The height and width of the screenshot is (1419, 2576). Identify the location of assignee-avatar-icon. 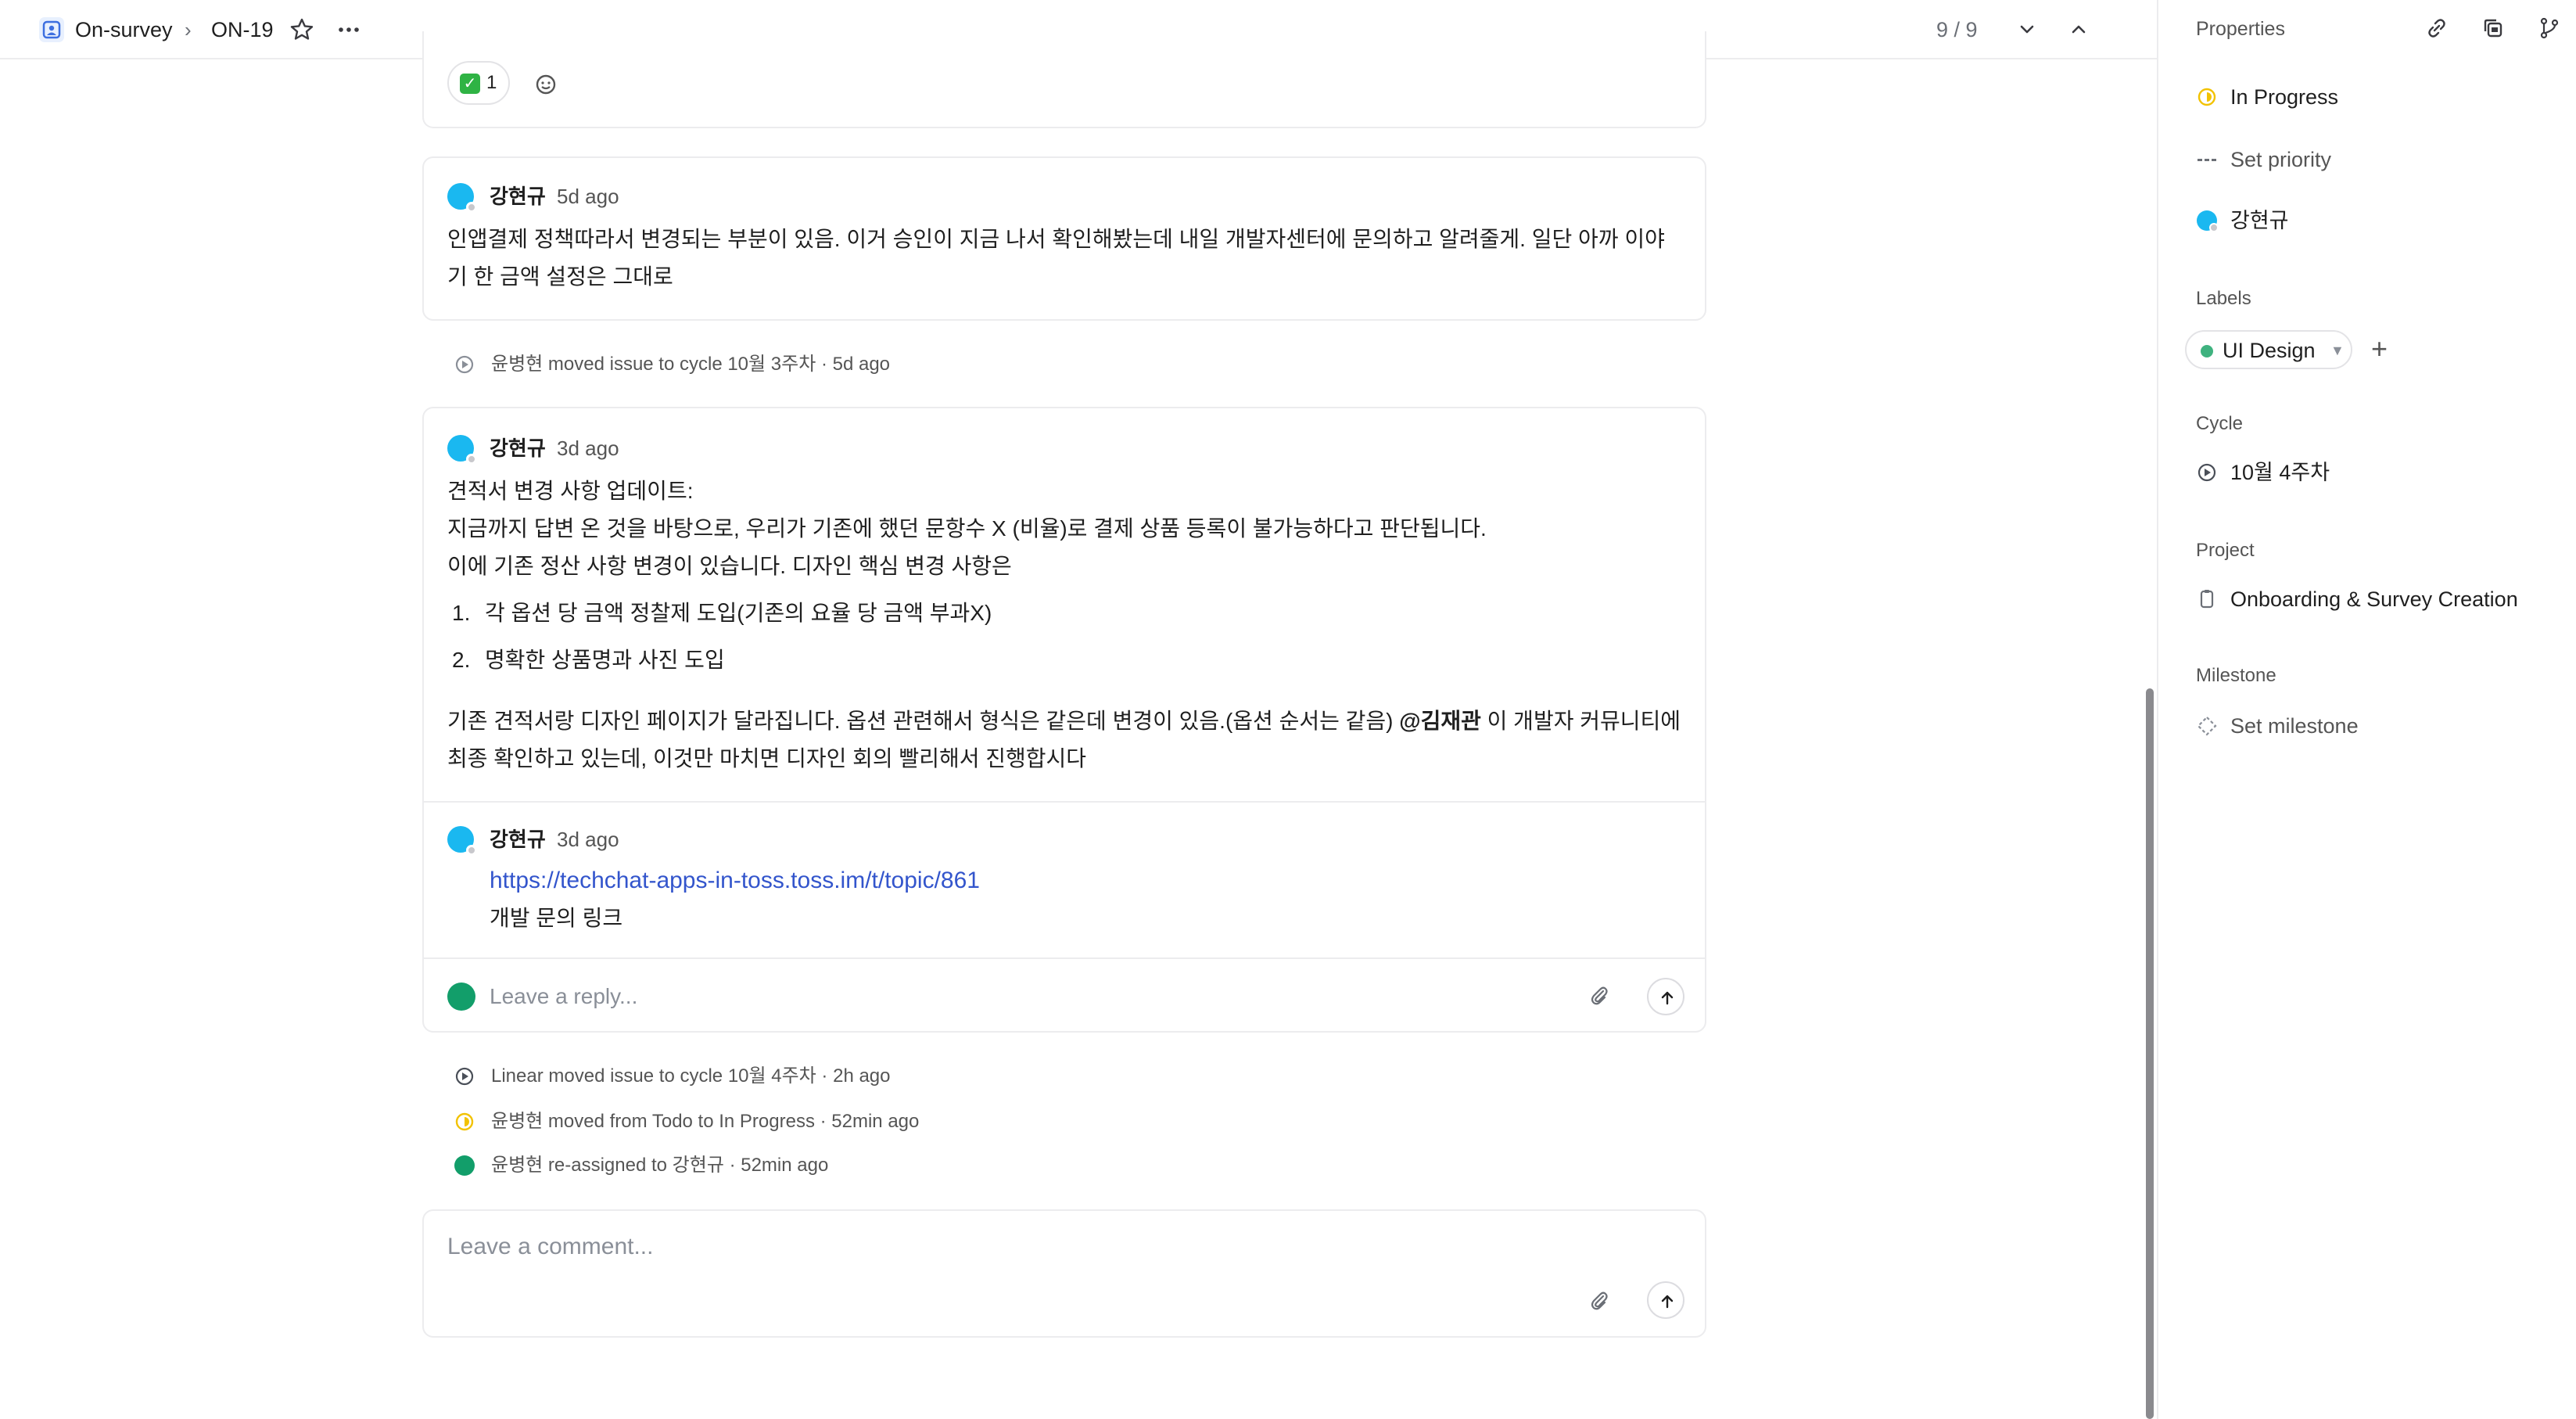
(465, 1166).